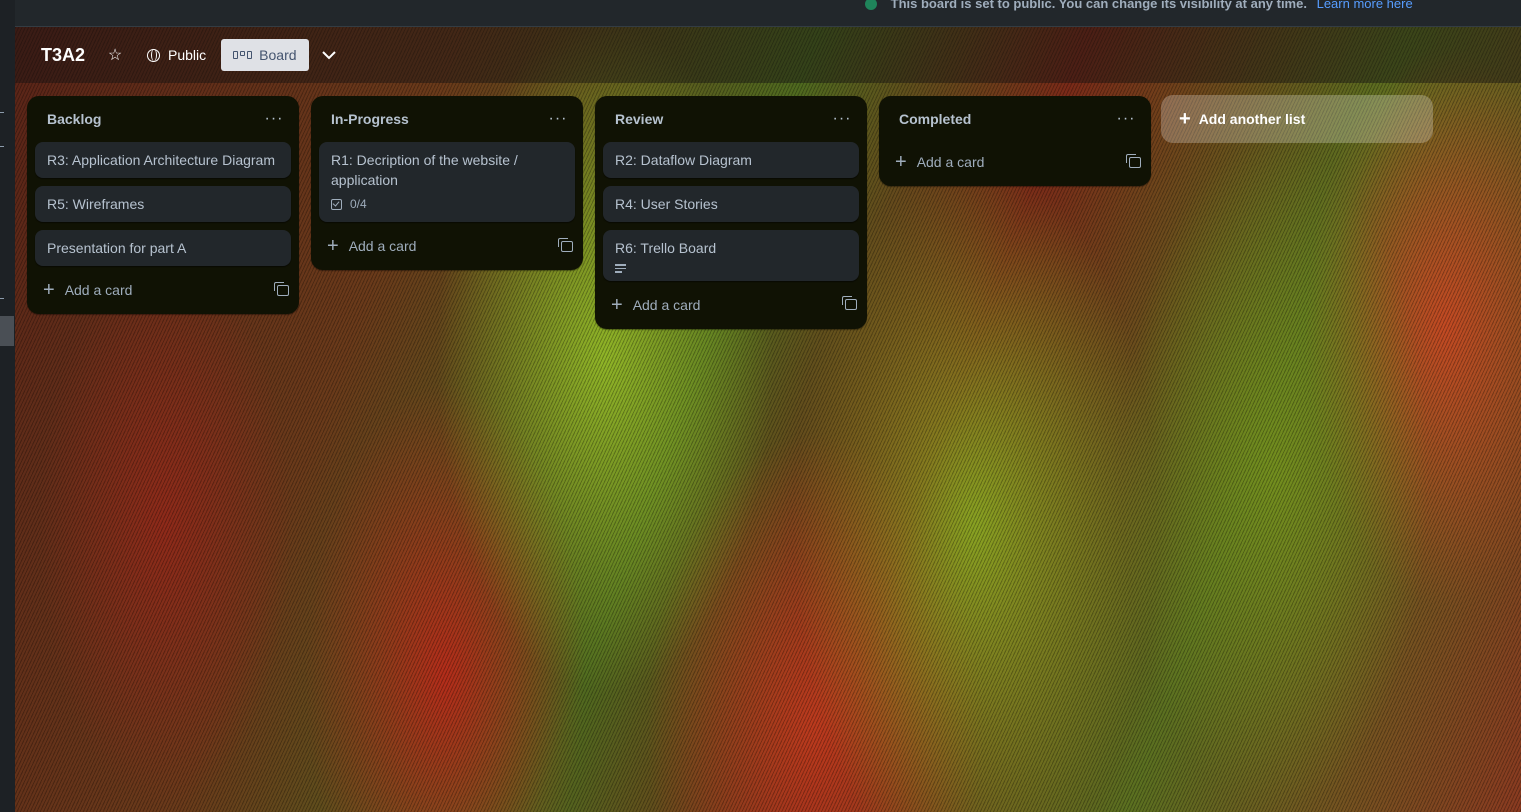  I want to click on description-icon, so click(620, 268).